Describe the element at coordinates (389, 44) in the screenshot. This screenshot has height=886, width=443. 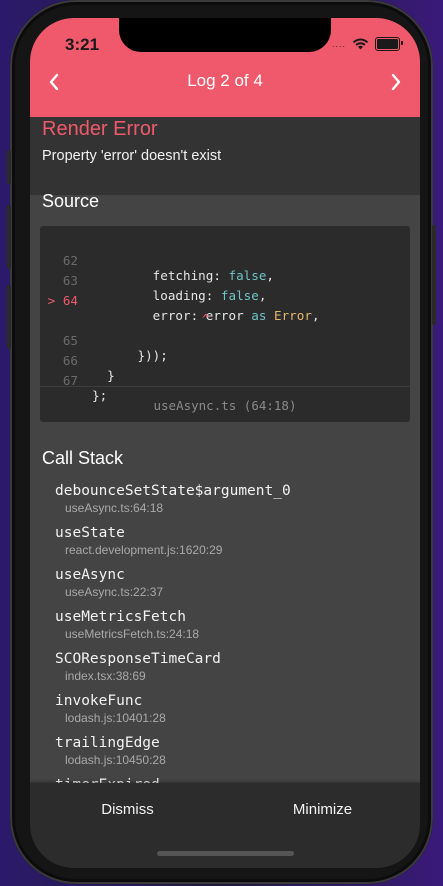
I see `battery-icon` at that location.